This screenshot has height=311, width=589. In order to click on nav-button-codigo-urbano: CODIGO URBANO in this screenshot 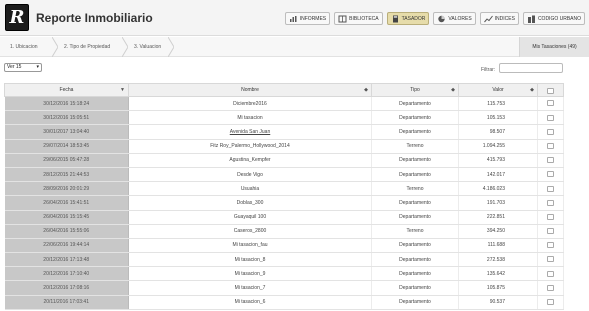, I will do `click(553, 18)`.